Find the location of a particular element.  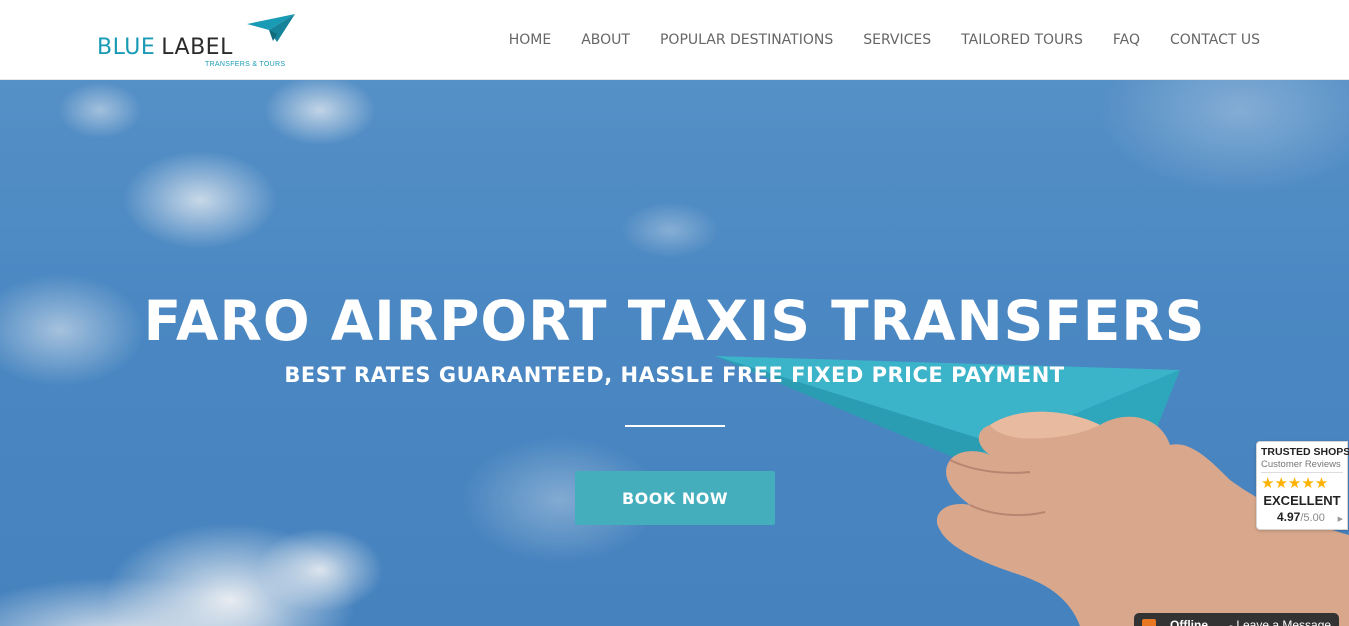

nav-item-home: HOME is located at coordinates (530, 40).